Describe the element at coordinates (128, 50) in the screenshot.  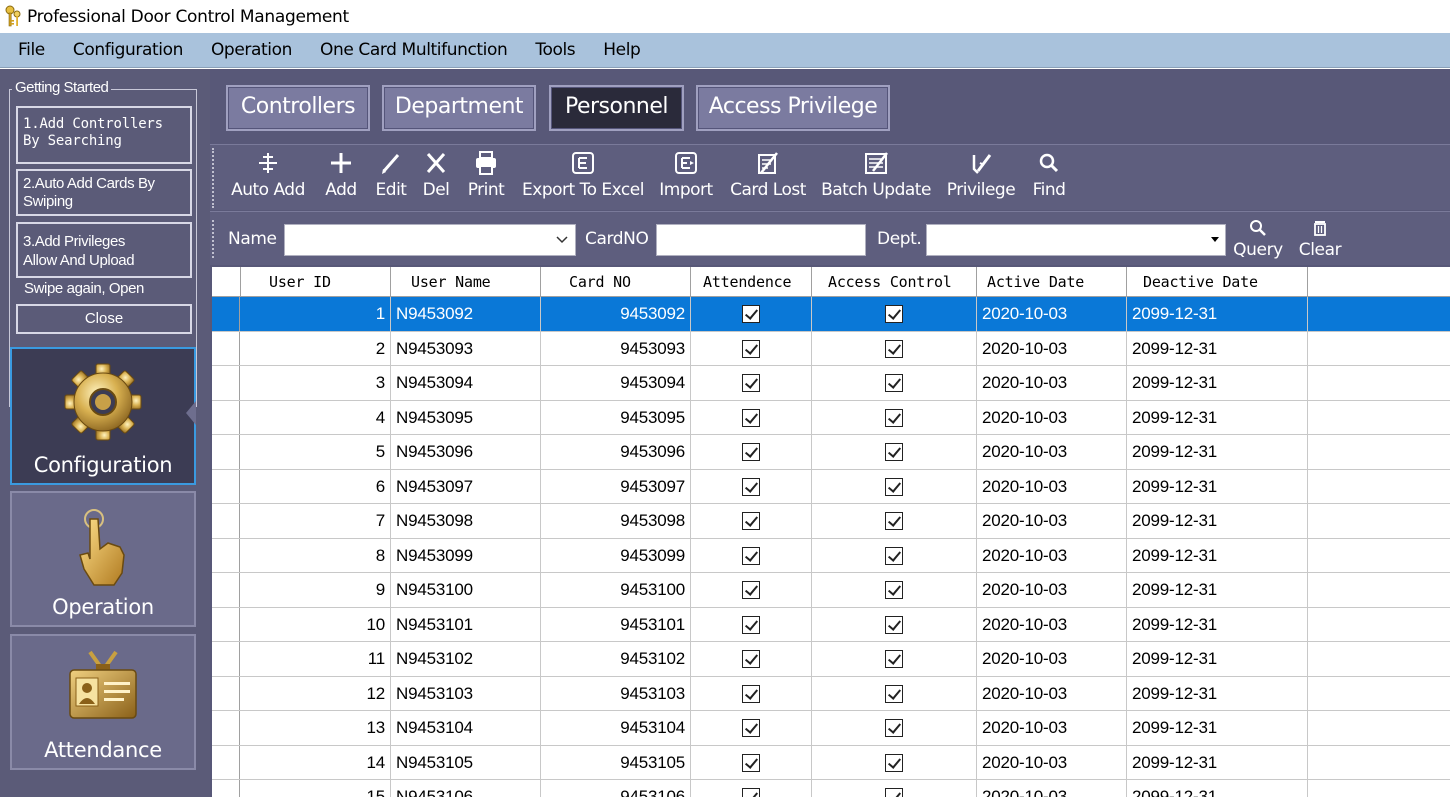
I see `menu-configuration: Configuration` at that location.